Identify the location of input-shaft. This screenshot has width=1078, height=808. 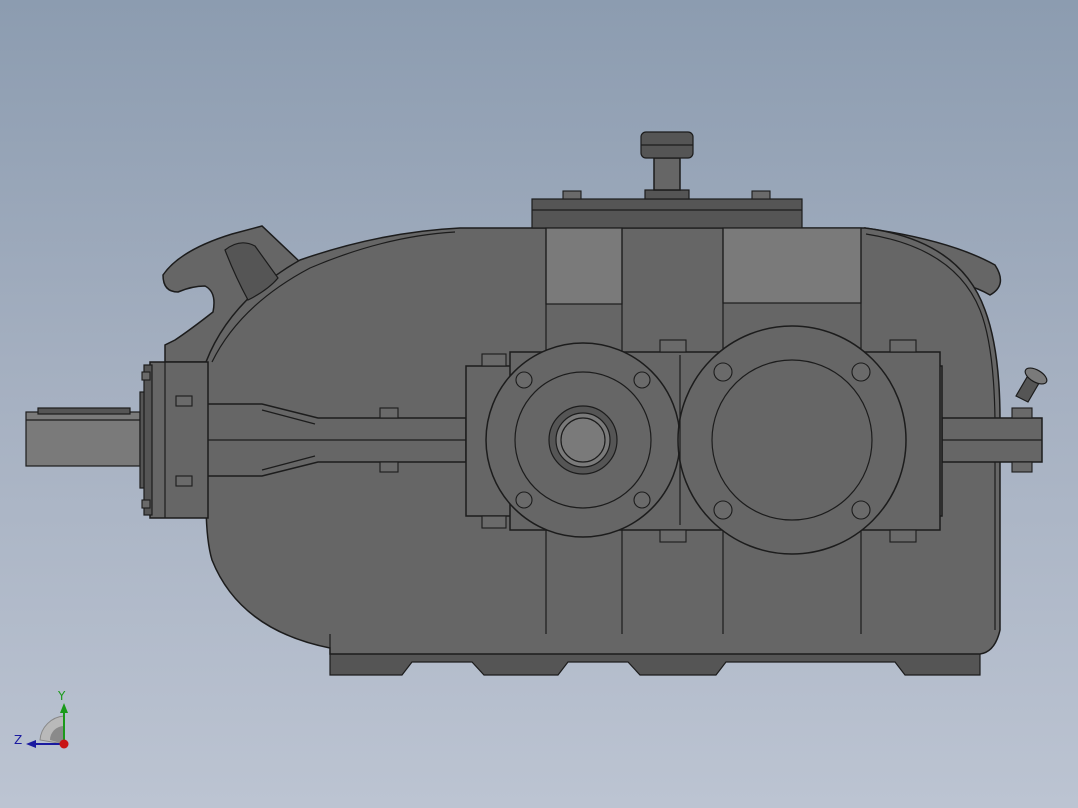
(83, 437).